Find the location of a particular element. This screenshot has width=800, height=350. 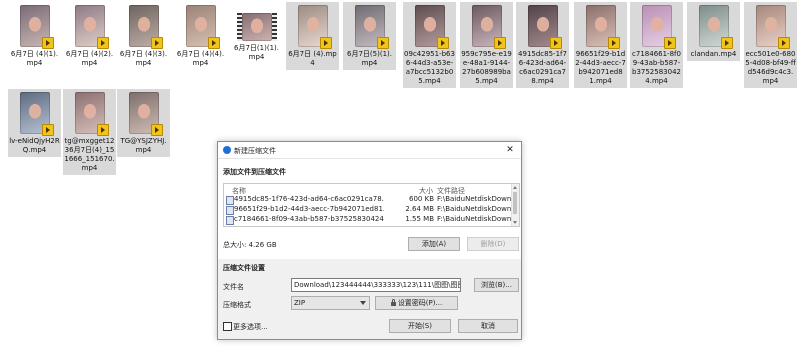

file-name: 6月7日(5)(1).mp4 is located at coordinates (369, 58).